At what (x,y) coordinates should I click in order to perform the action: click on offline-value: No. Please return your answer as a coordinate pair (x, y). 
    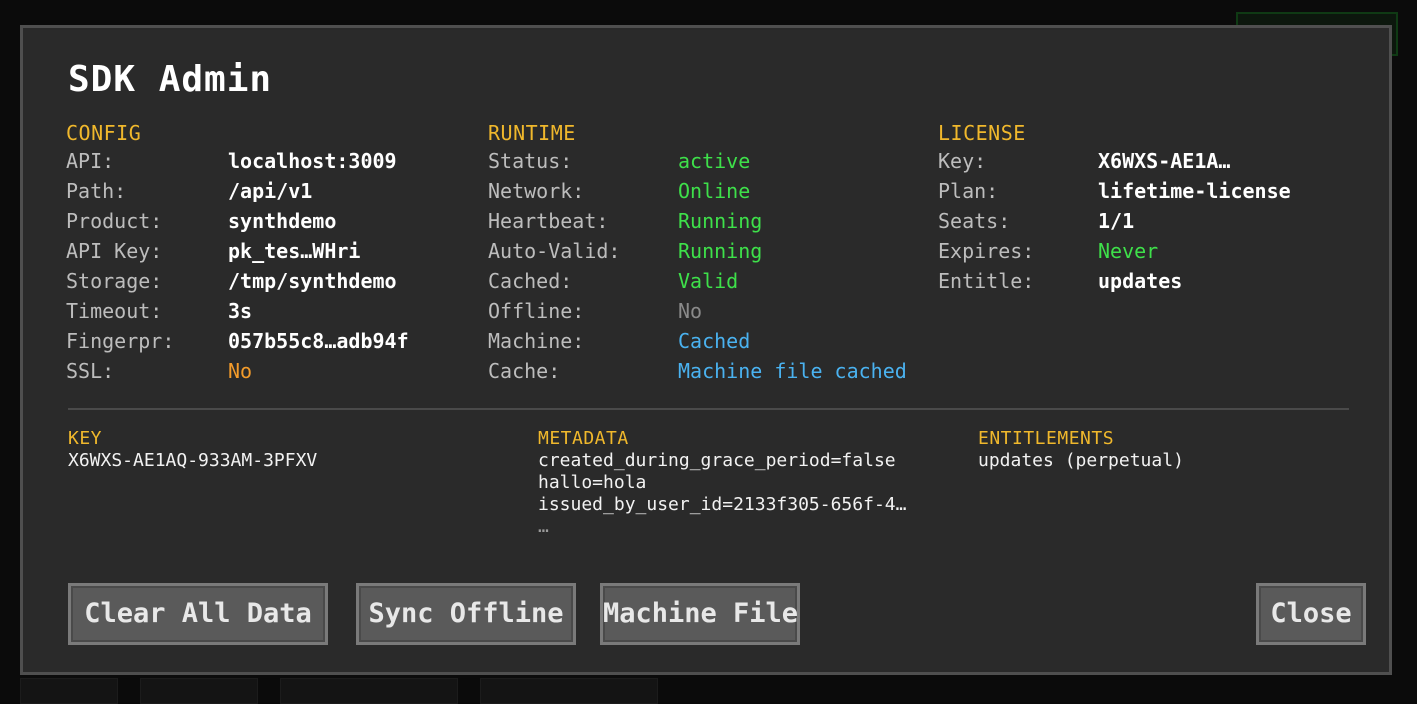
    Looking at the image, I should click on (690, 311).